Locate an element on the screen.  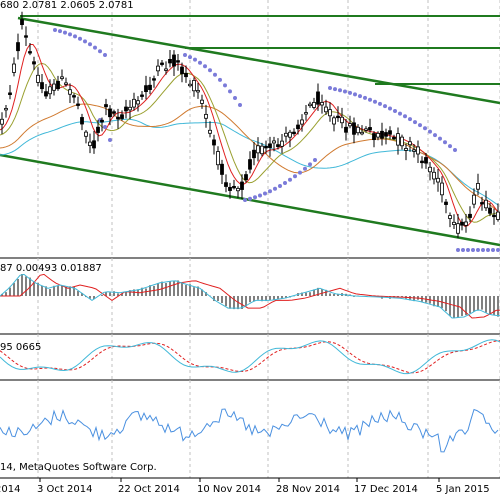
time-axis-label: 28 Nov 2014 is located at coordinates (308, 489).